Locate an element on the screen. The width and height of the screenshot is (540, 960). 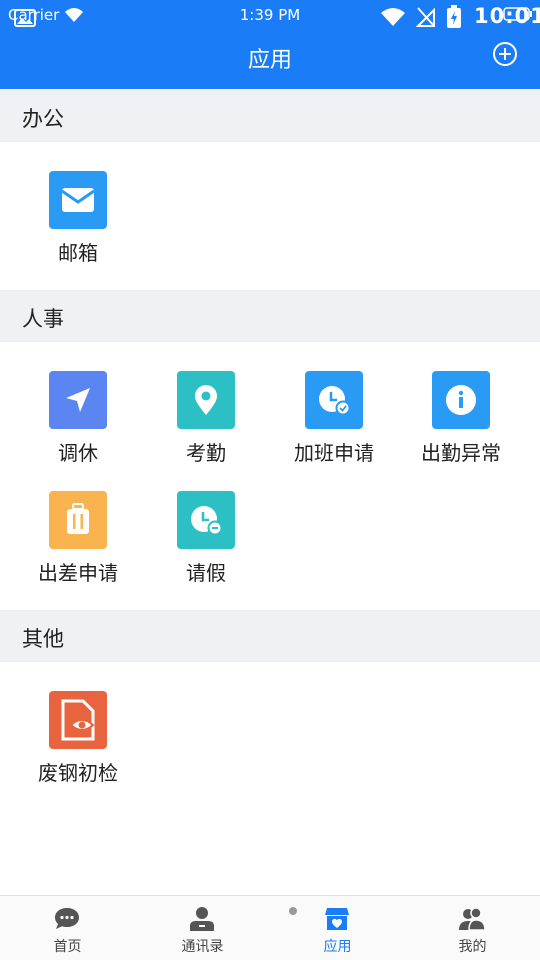
app-attendance-exception: 出勤异常 is located at coordinates (461, 426).